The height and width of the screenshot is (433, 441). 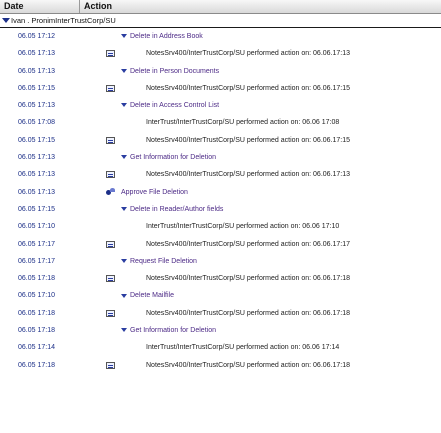 I want to click on event-heading: Delete in Person Documents, so click(x=170, y=71).